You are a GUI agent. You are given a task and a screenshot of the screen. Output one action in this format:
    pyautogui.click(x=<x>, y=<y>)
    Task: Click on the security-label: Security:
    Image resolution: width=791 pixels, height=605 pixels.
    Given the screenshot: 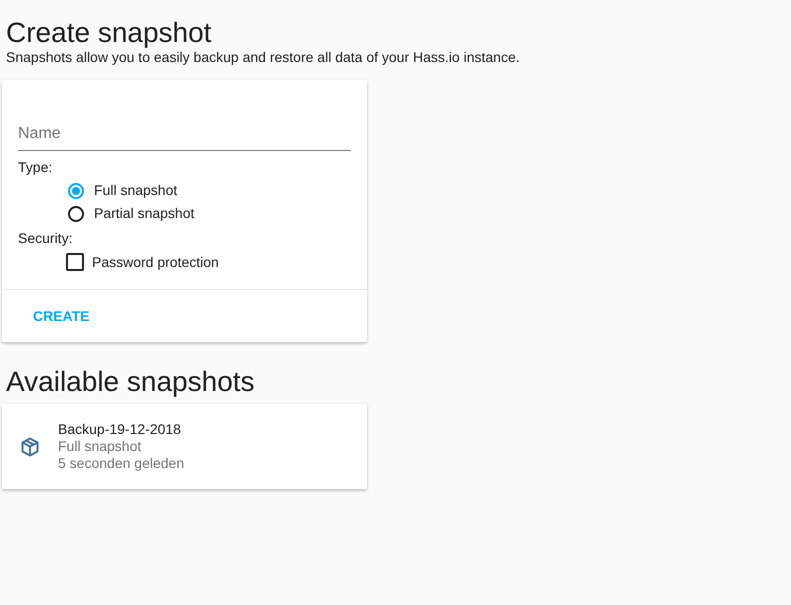 What is the action you would take?
    pyautogui.click(x=46, y=238)
    